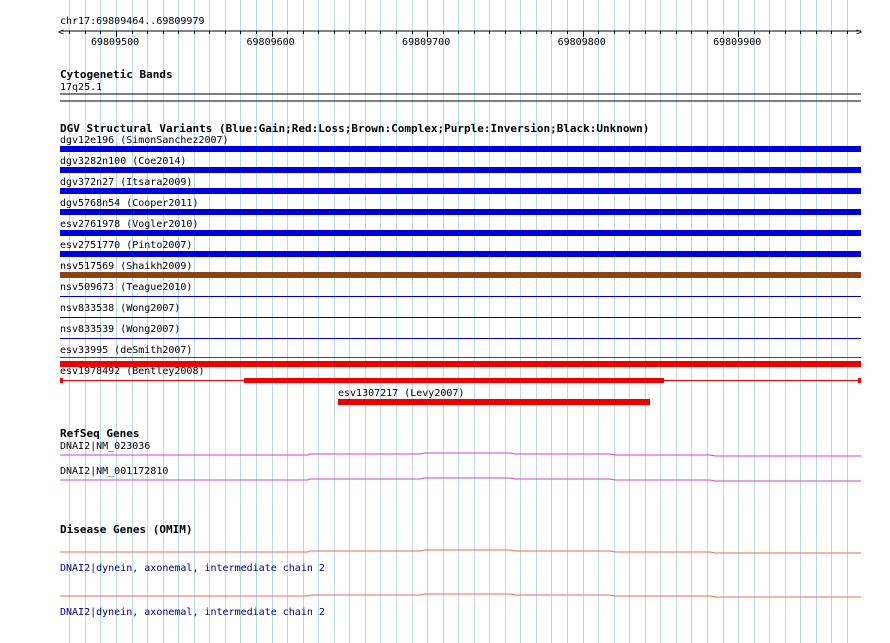  Describe the element at coordinates (114, 471) in the screenshot. I see `refseq-gene-label: DNAI2|NM_001172810` at that location.